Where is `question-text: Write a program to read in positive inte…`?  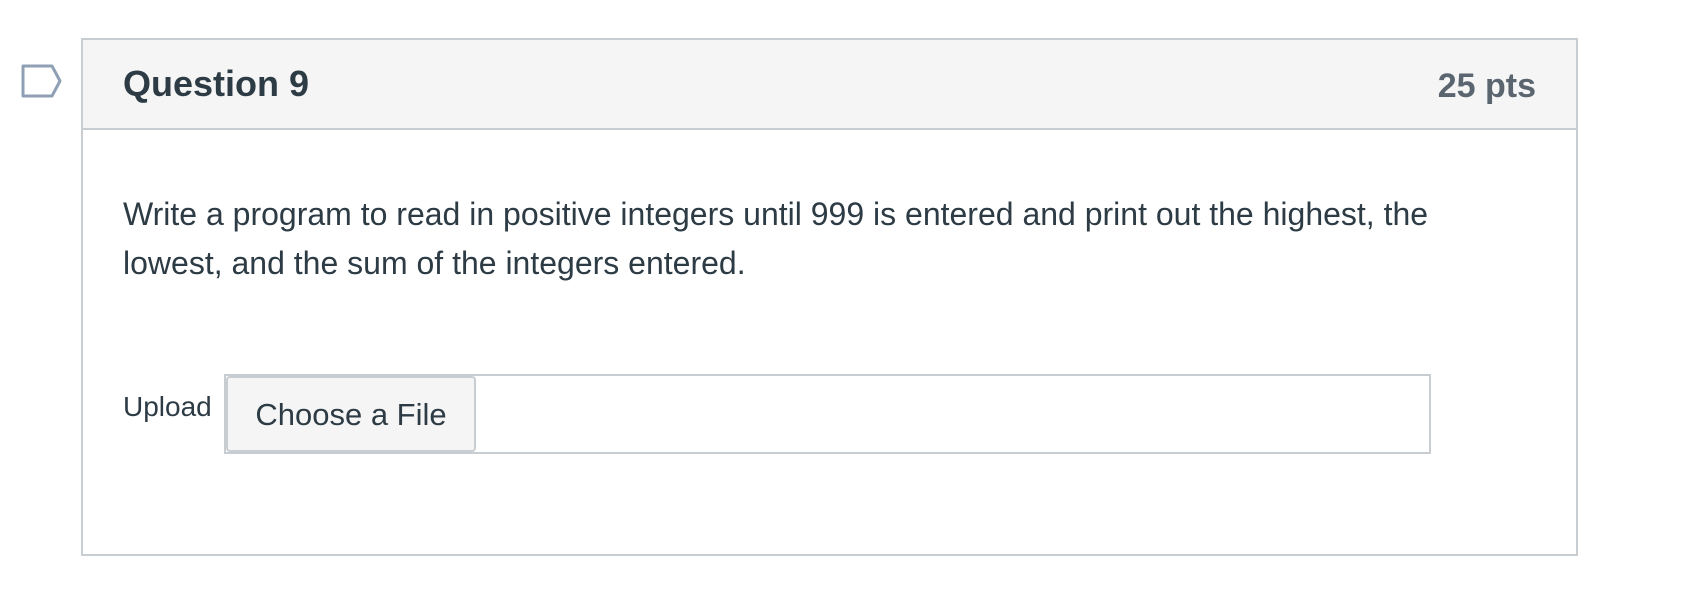
question-text: Write a program to read in positive inte… is located at coordinates (776, 238).